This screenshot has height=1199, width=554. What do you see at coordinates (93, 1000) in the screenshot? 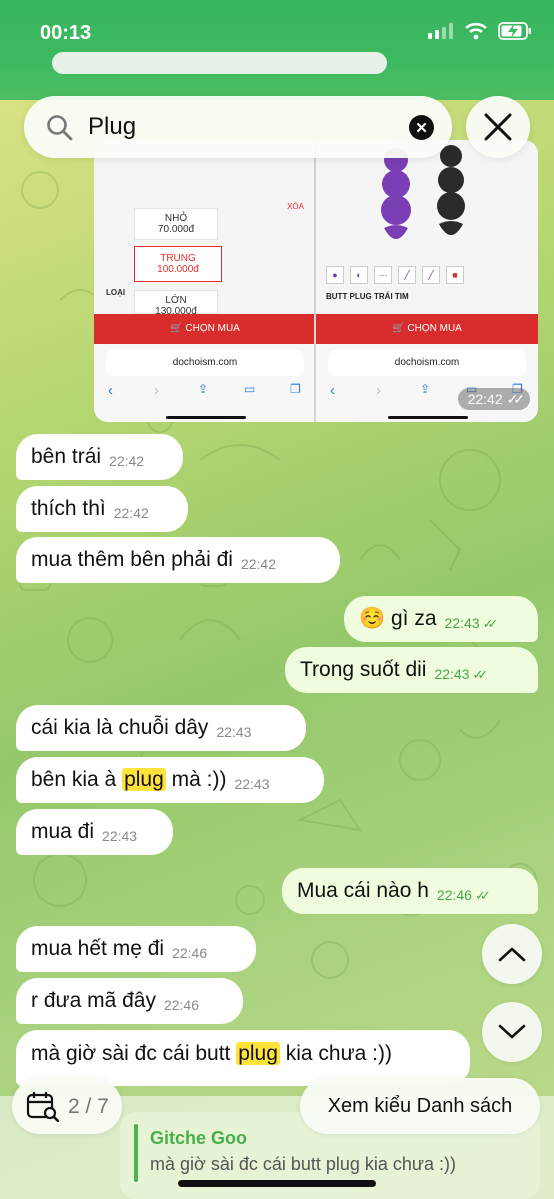
I see `message-text: r đưa mã đây` at bounding box center [93, 1000].